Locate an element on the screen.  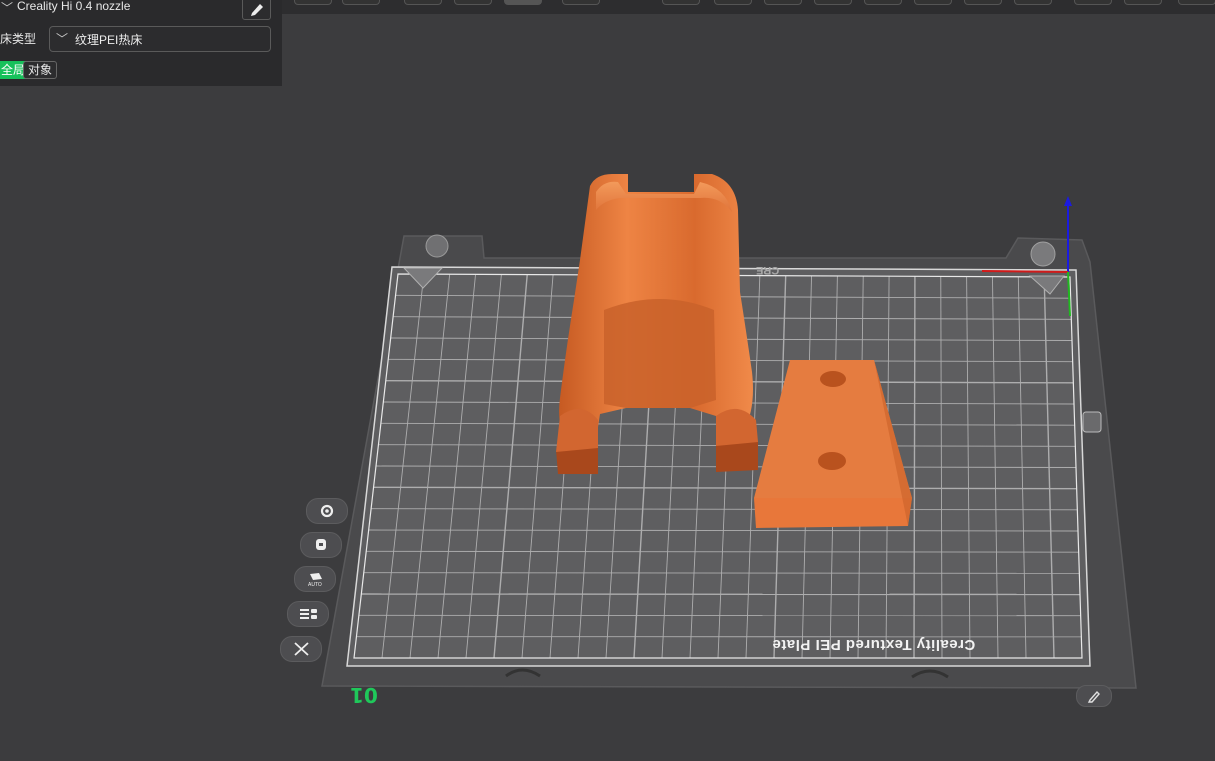
bed-type-label: 热床类型 is located at coordinates (18, 39).